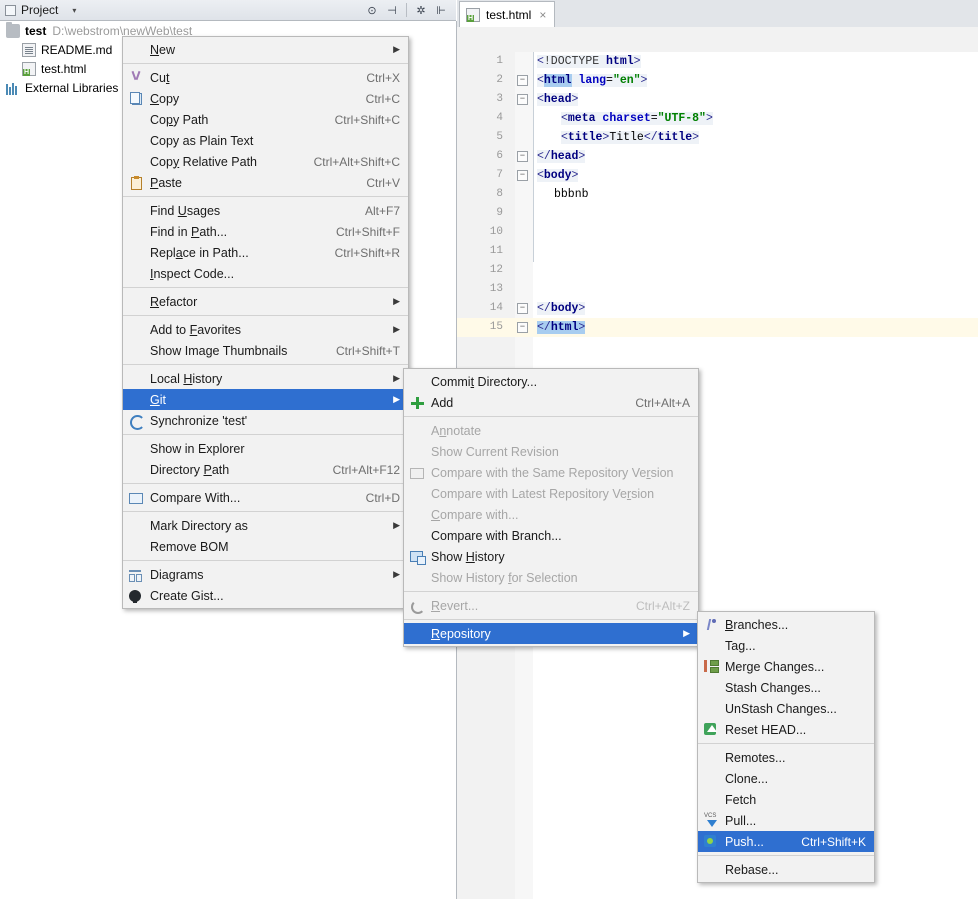 This screenshot has width=978, height=899. Describe the element at coordinates (717, 270) in the screenshot. I see `code-line: 12` at that location.